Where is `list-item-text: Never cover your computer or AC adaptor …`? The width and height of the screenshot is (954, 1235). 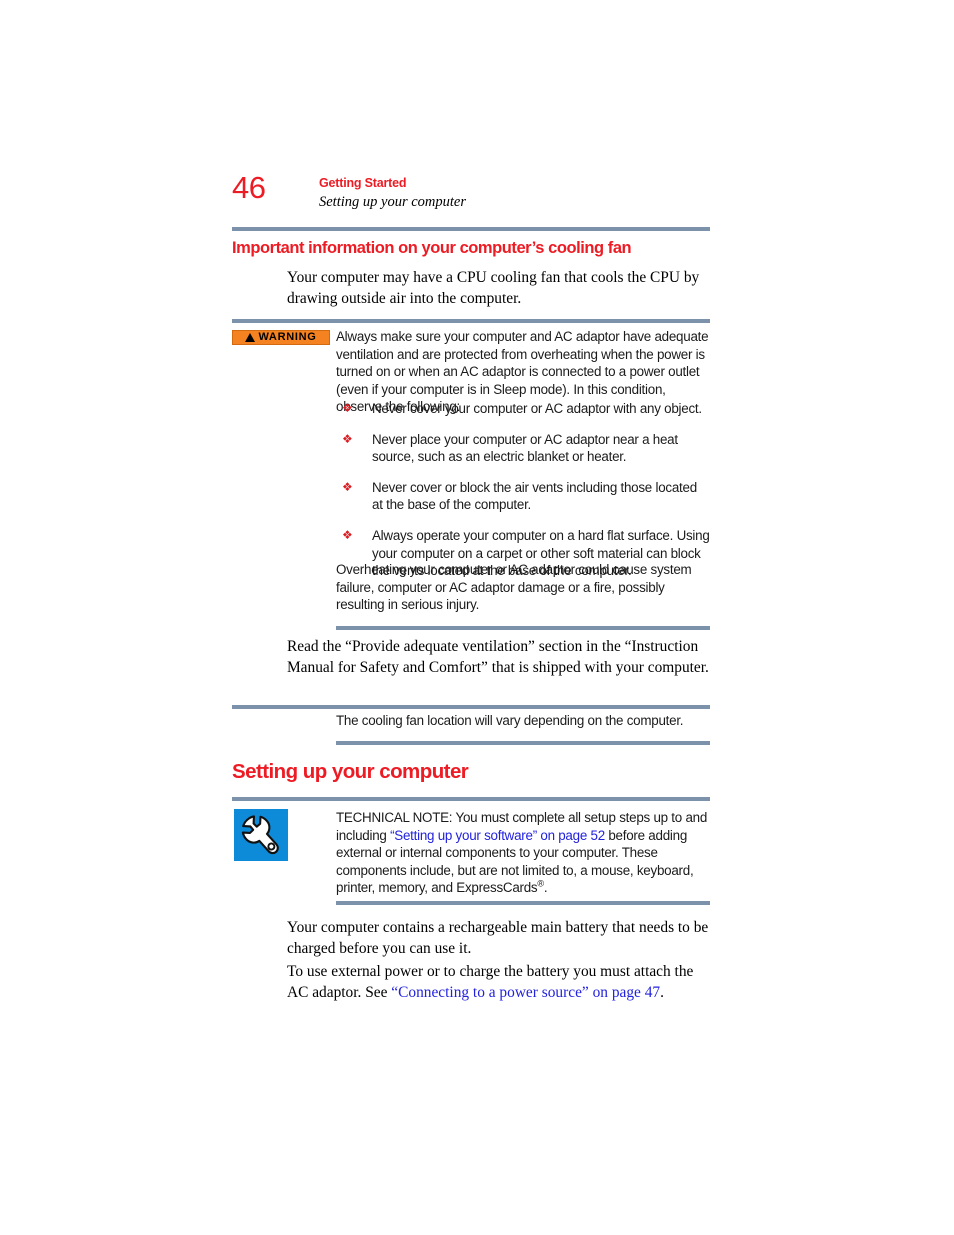 list-item-text: Never cover your computer or AC adaptor … is located at coordinates (537, 408).